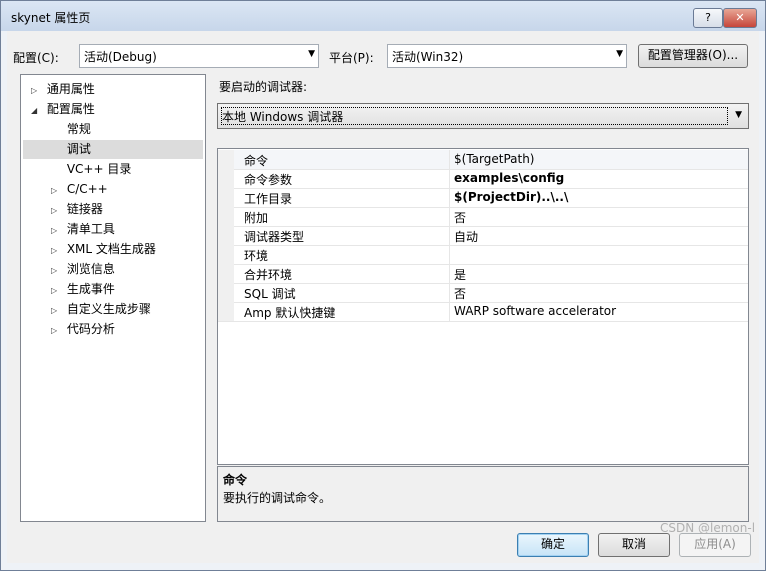 The image size is (766, 571). Describe the element at coordinates (263, 87) in the screenshot. I see `debugger-label: 要启动的调试器:` at that location.